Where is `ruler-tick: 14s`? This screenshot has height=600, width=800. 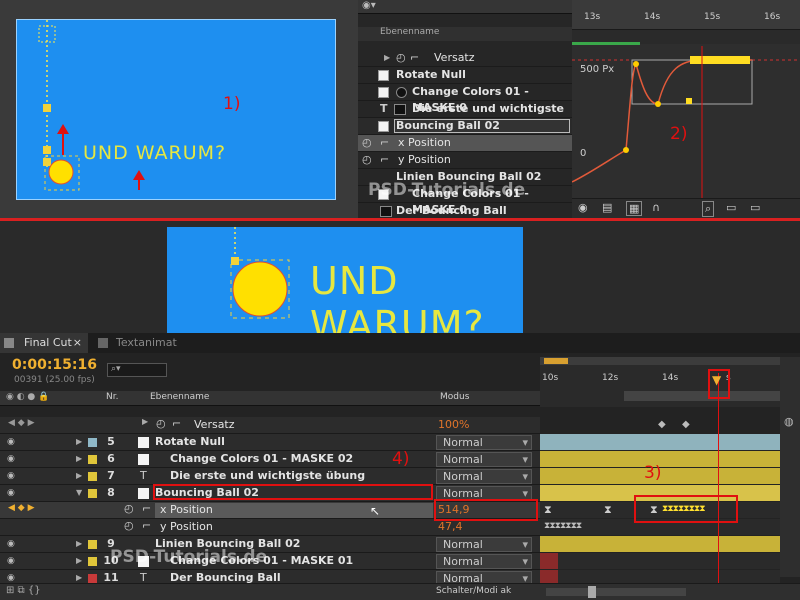 ruler-tick: 14s is located at coordinates (652, 17).